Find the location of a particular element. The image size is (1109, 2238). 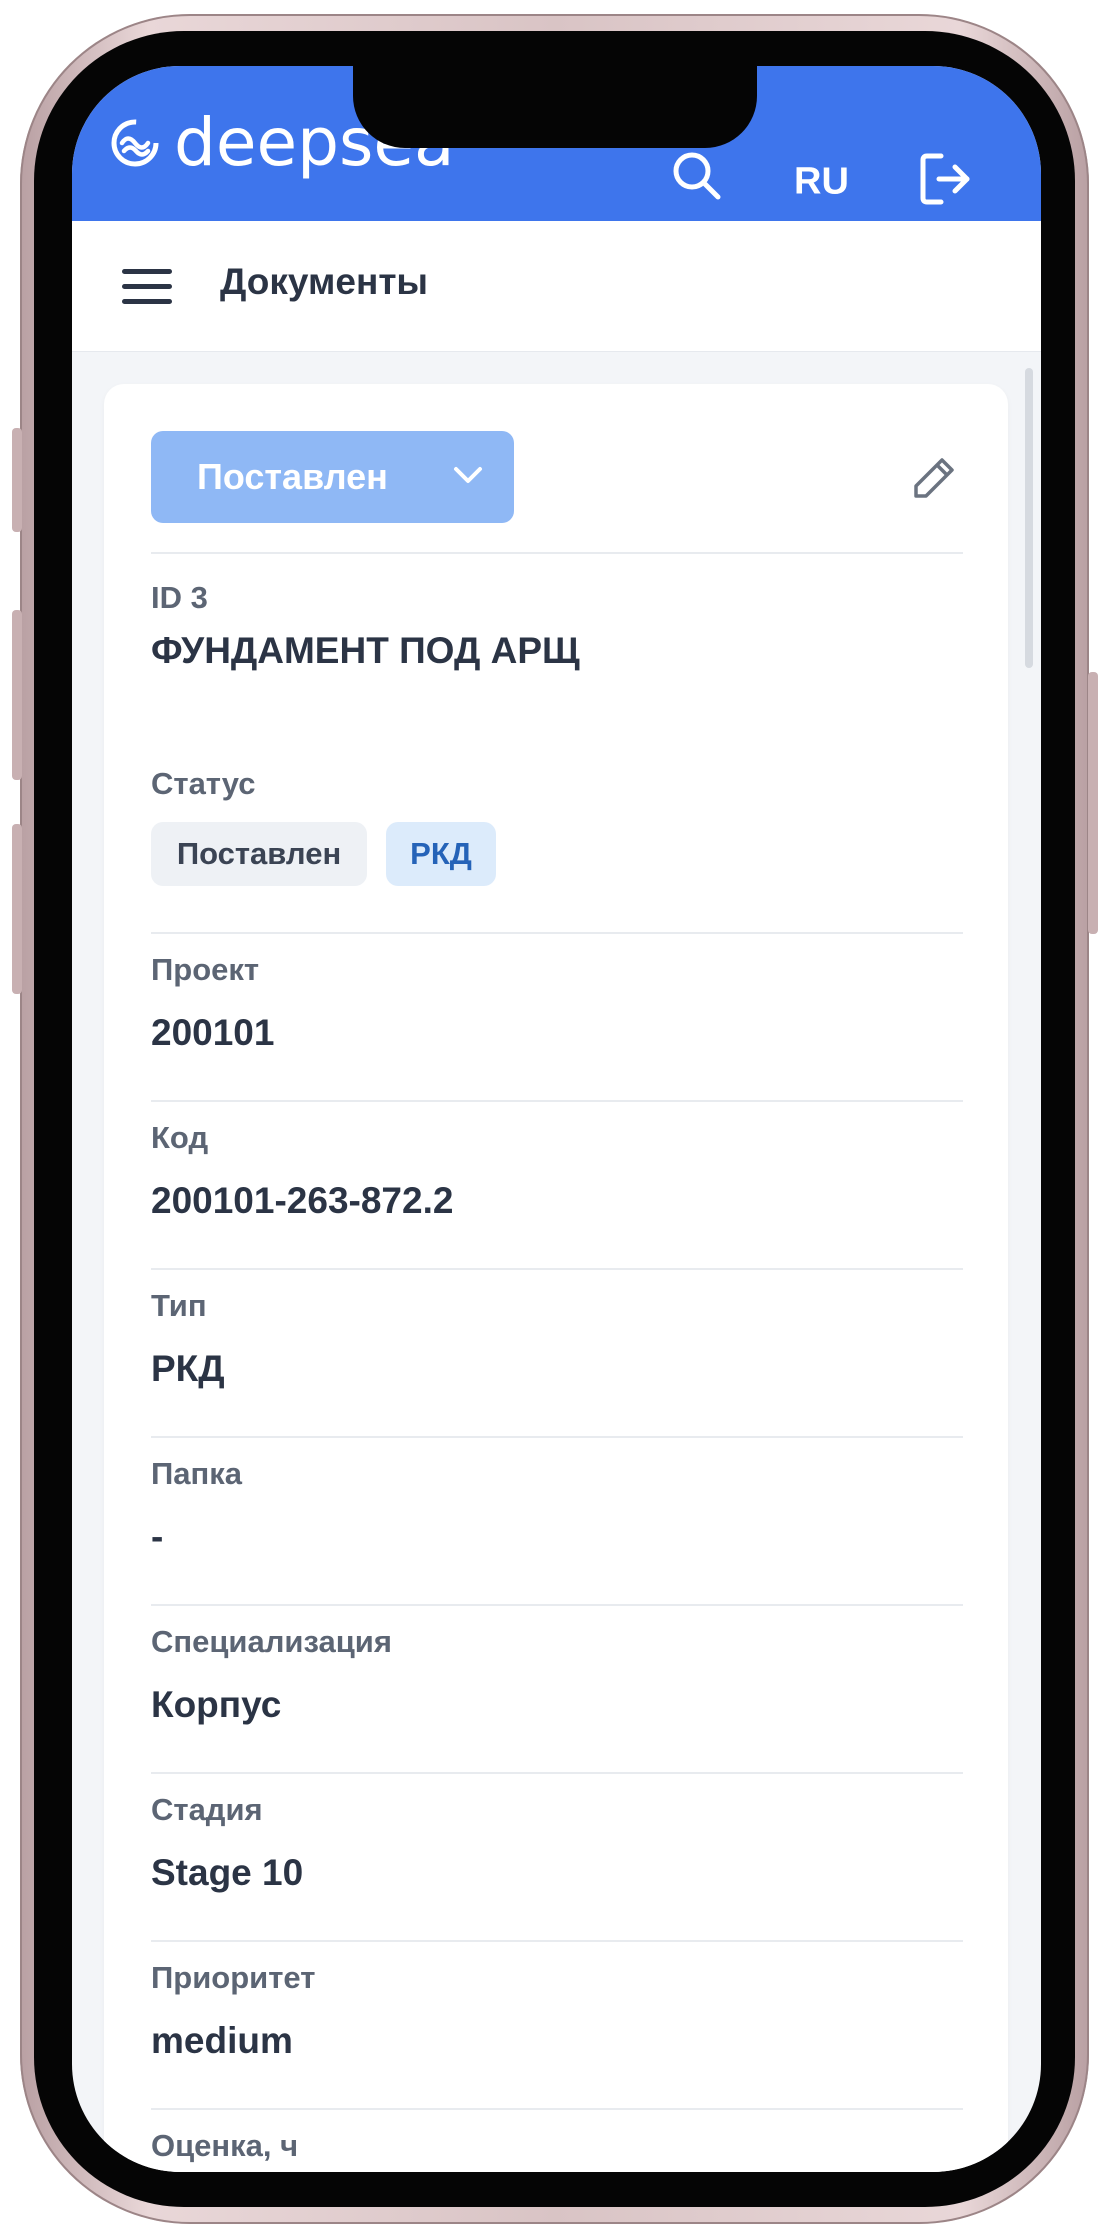

scrollbar is located at coordinates (1029, 518).